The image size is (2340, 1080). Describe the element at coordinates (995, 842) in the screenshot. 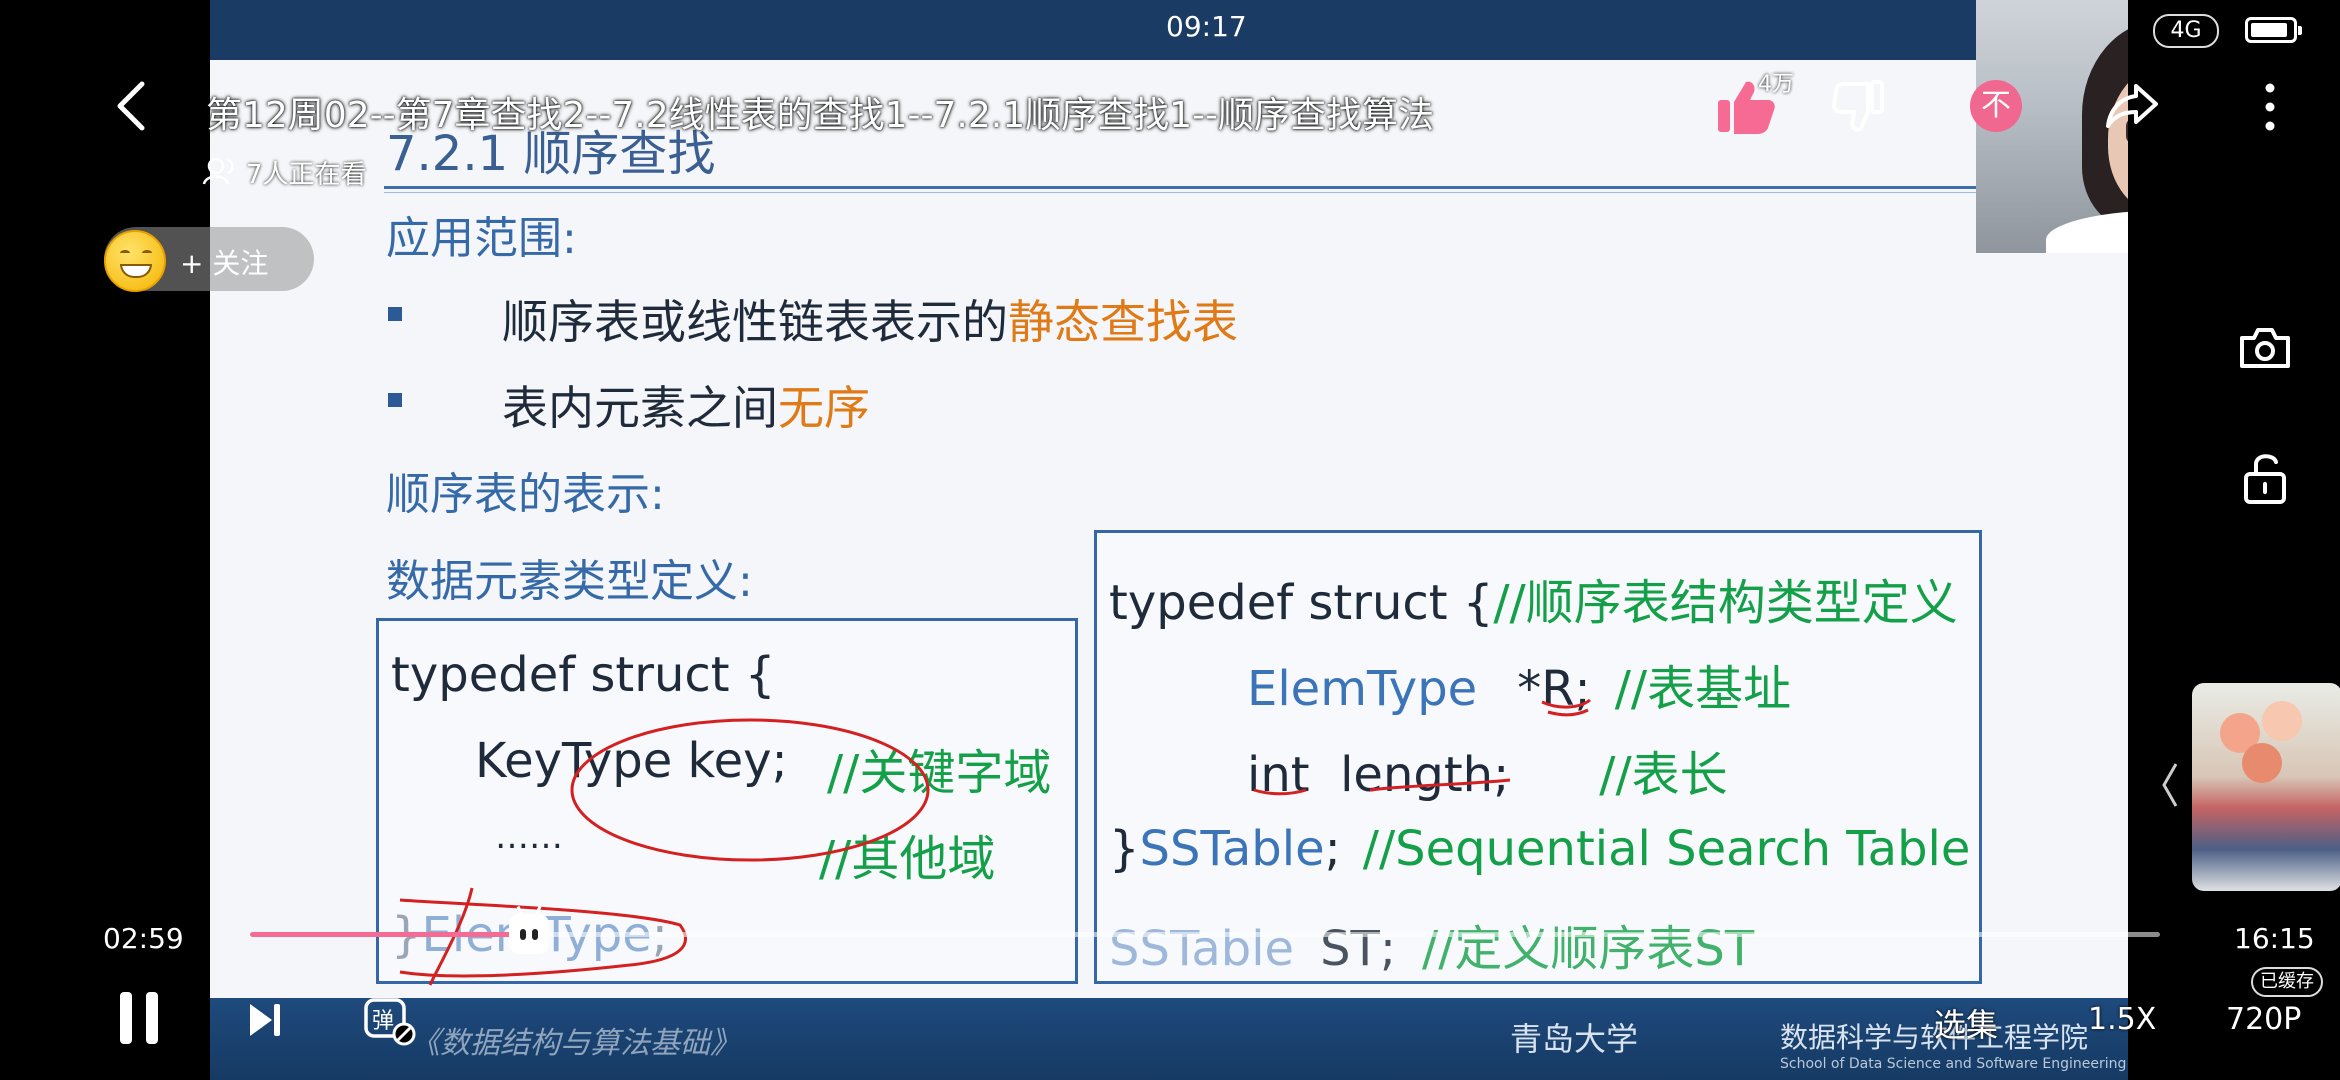

I see `handwritten-annotations` at that location.